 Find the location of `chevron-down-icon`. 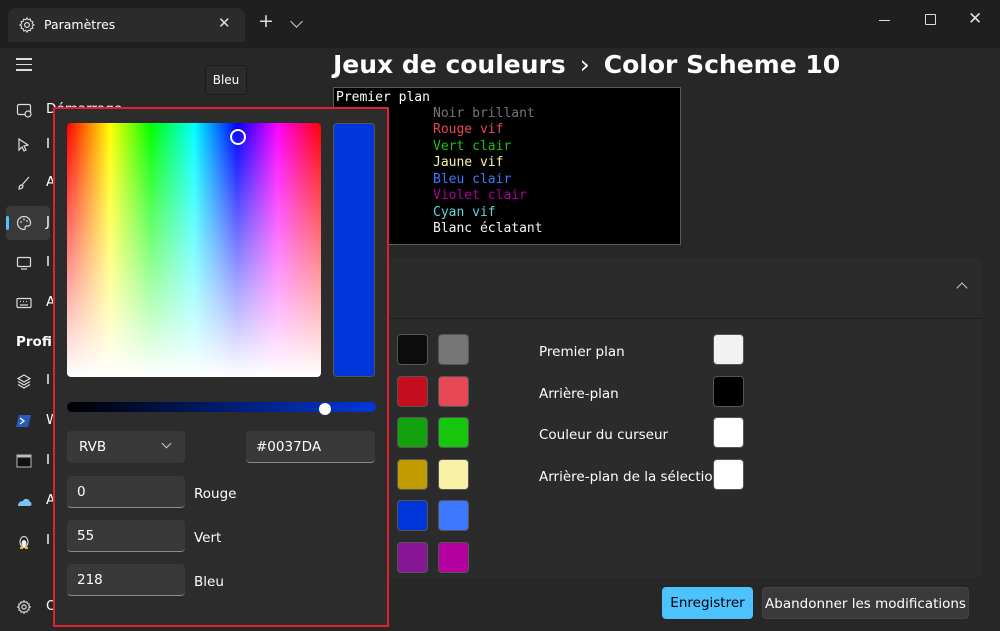

chevron-down-icon is located at coordinates (166, 443).